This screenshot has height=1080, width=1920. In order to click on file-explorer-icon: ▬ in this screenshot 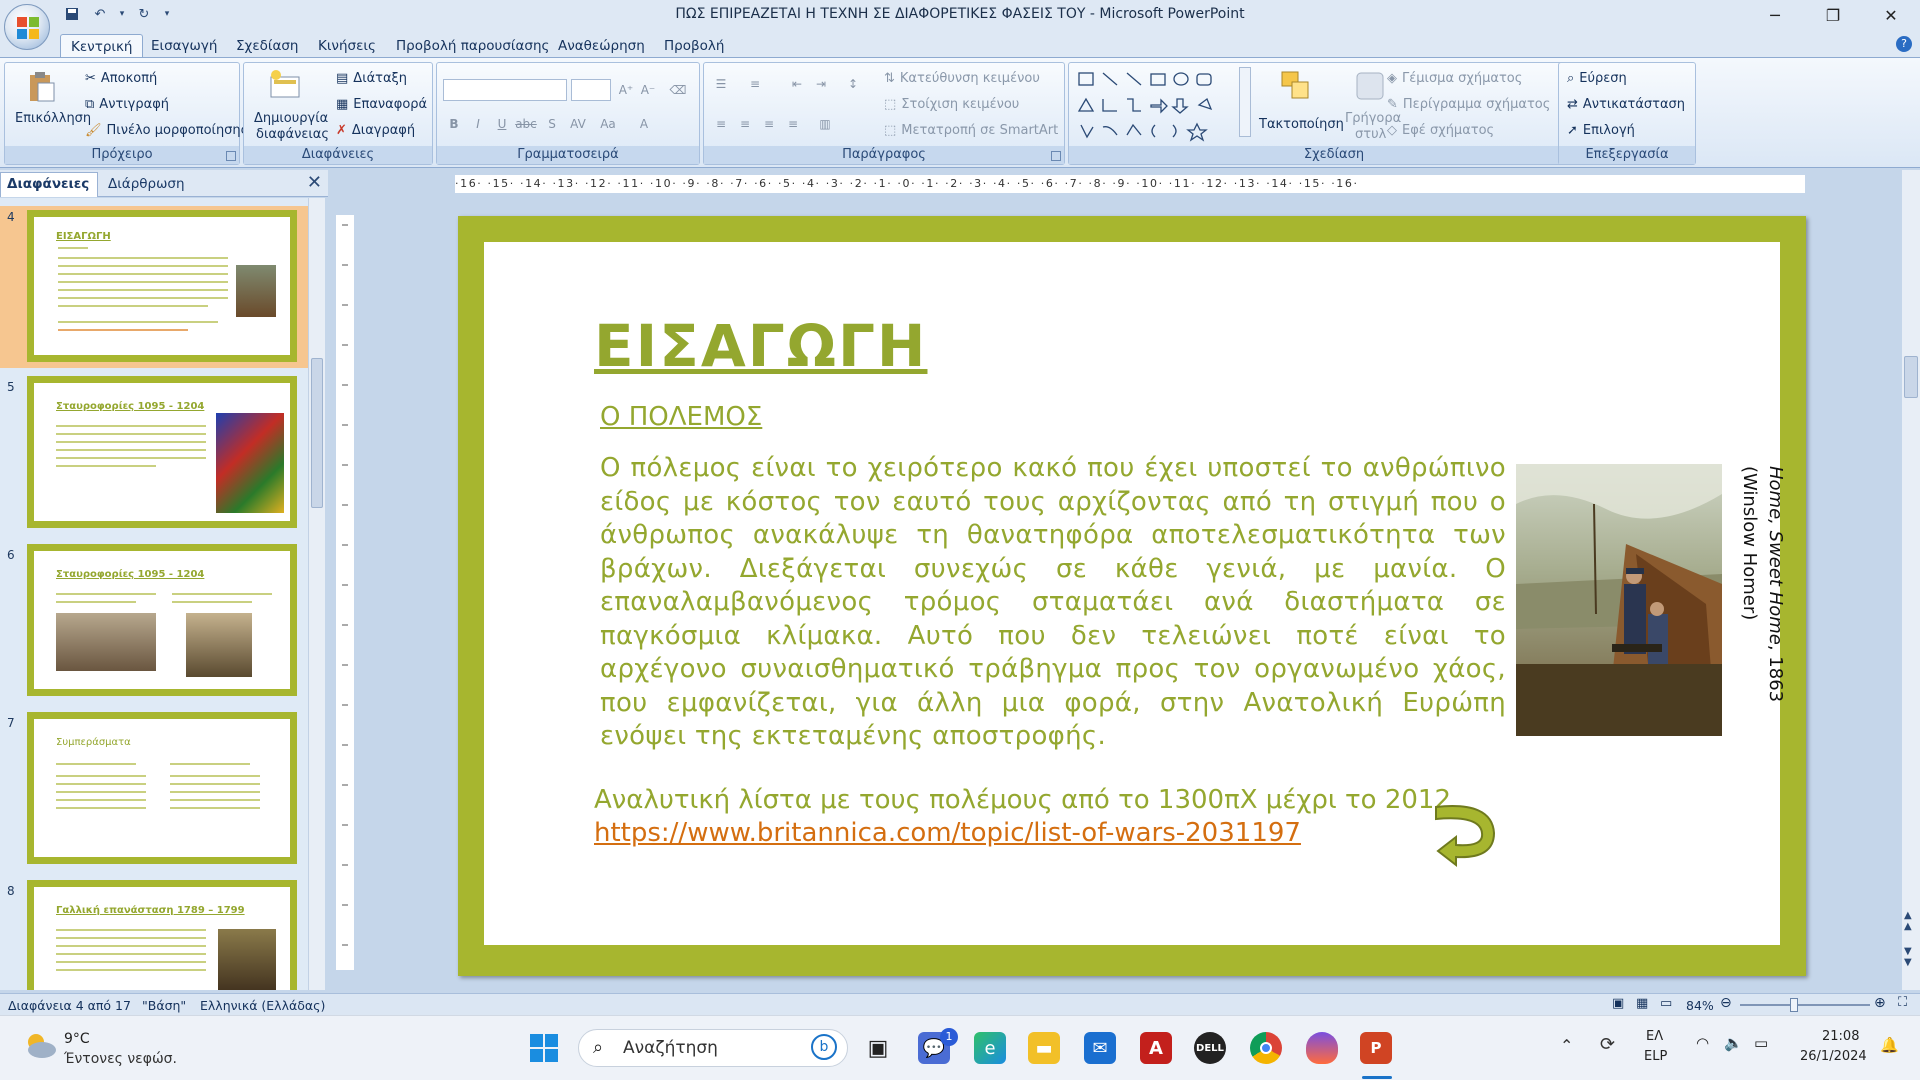, I will do `click(1044, 1048)`.